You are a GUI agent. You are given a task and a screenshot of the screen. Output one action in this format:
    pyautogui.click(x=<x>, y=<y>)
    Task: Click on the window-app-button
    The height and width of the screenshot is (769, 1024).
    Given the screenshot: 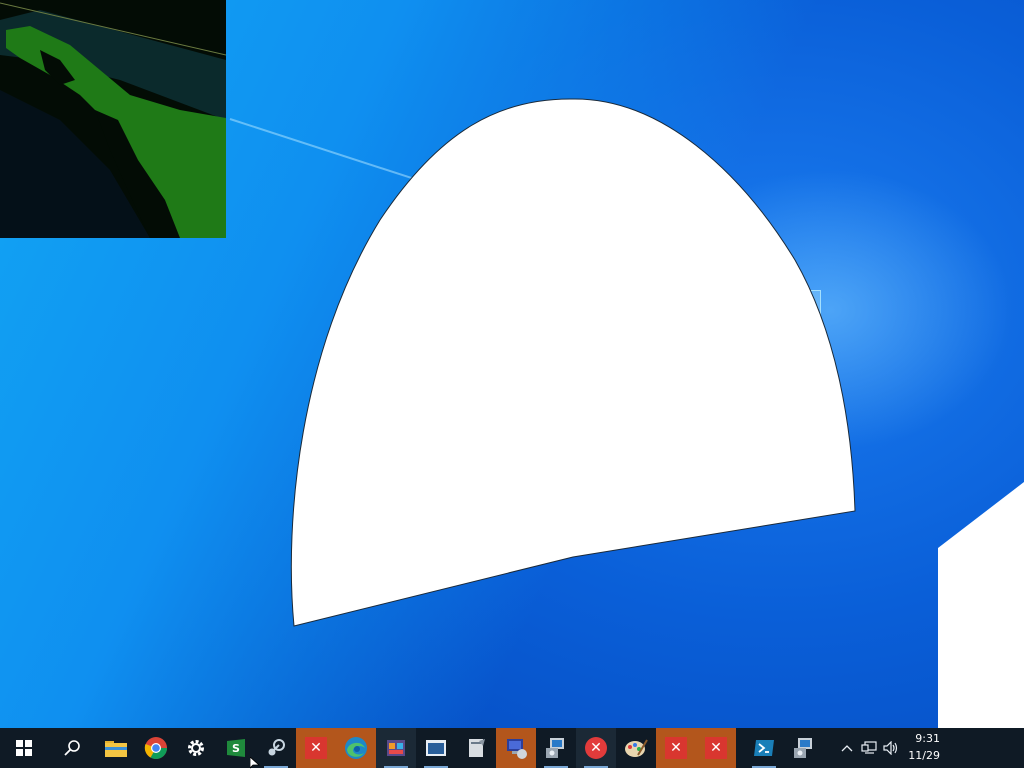 What is the action you would take?
    pyautogui.click(x=436, y=748)
    